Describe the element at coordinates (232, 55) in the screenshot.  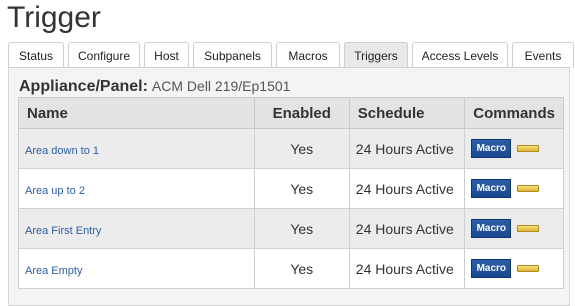
I see `tab-subpanels: Subpanels` at that location.